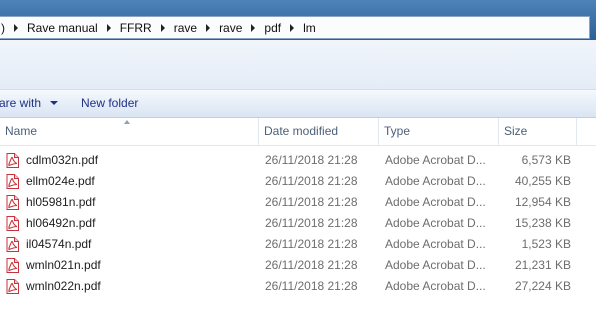 This screenshot has width=596, height=325. I want to click on breadcrumb: ) Rave manual FFRR rave rave pdf lm, so click(295, 27).